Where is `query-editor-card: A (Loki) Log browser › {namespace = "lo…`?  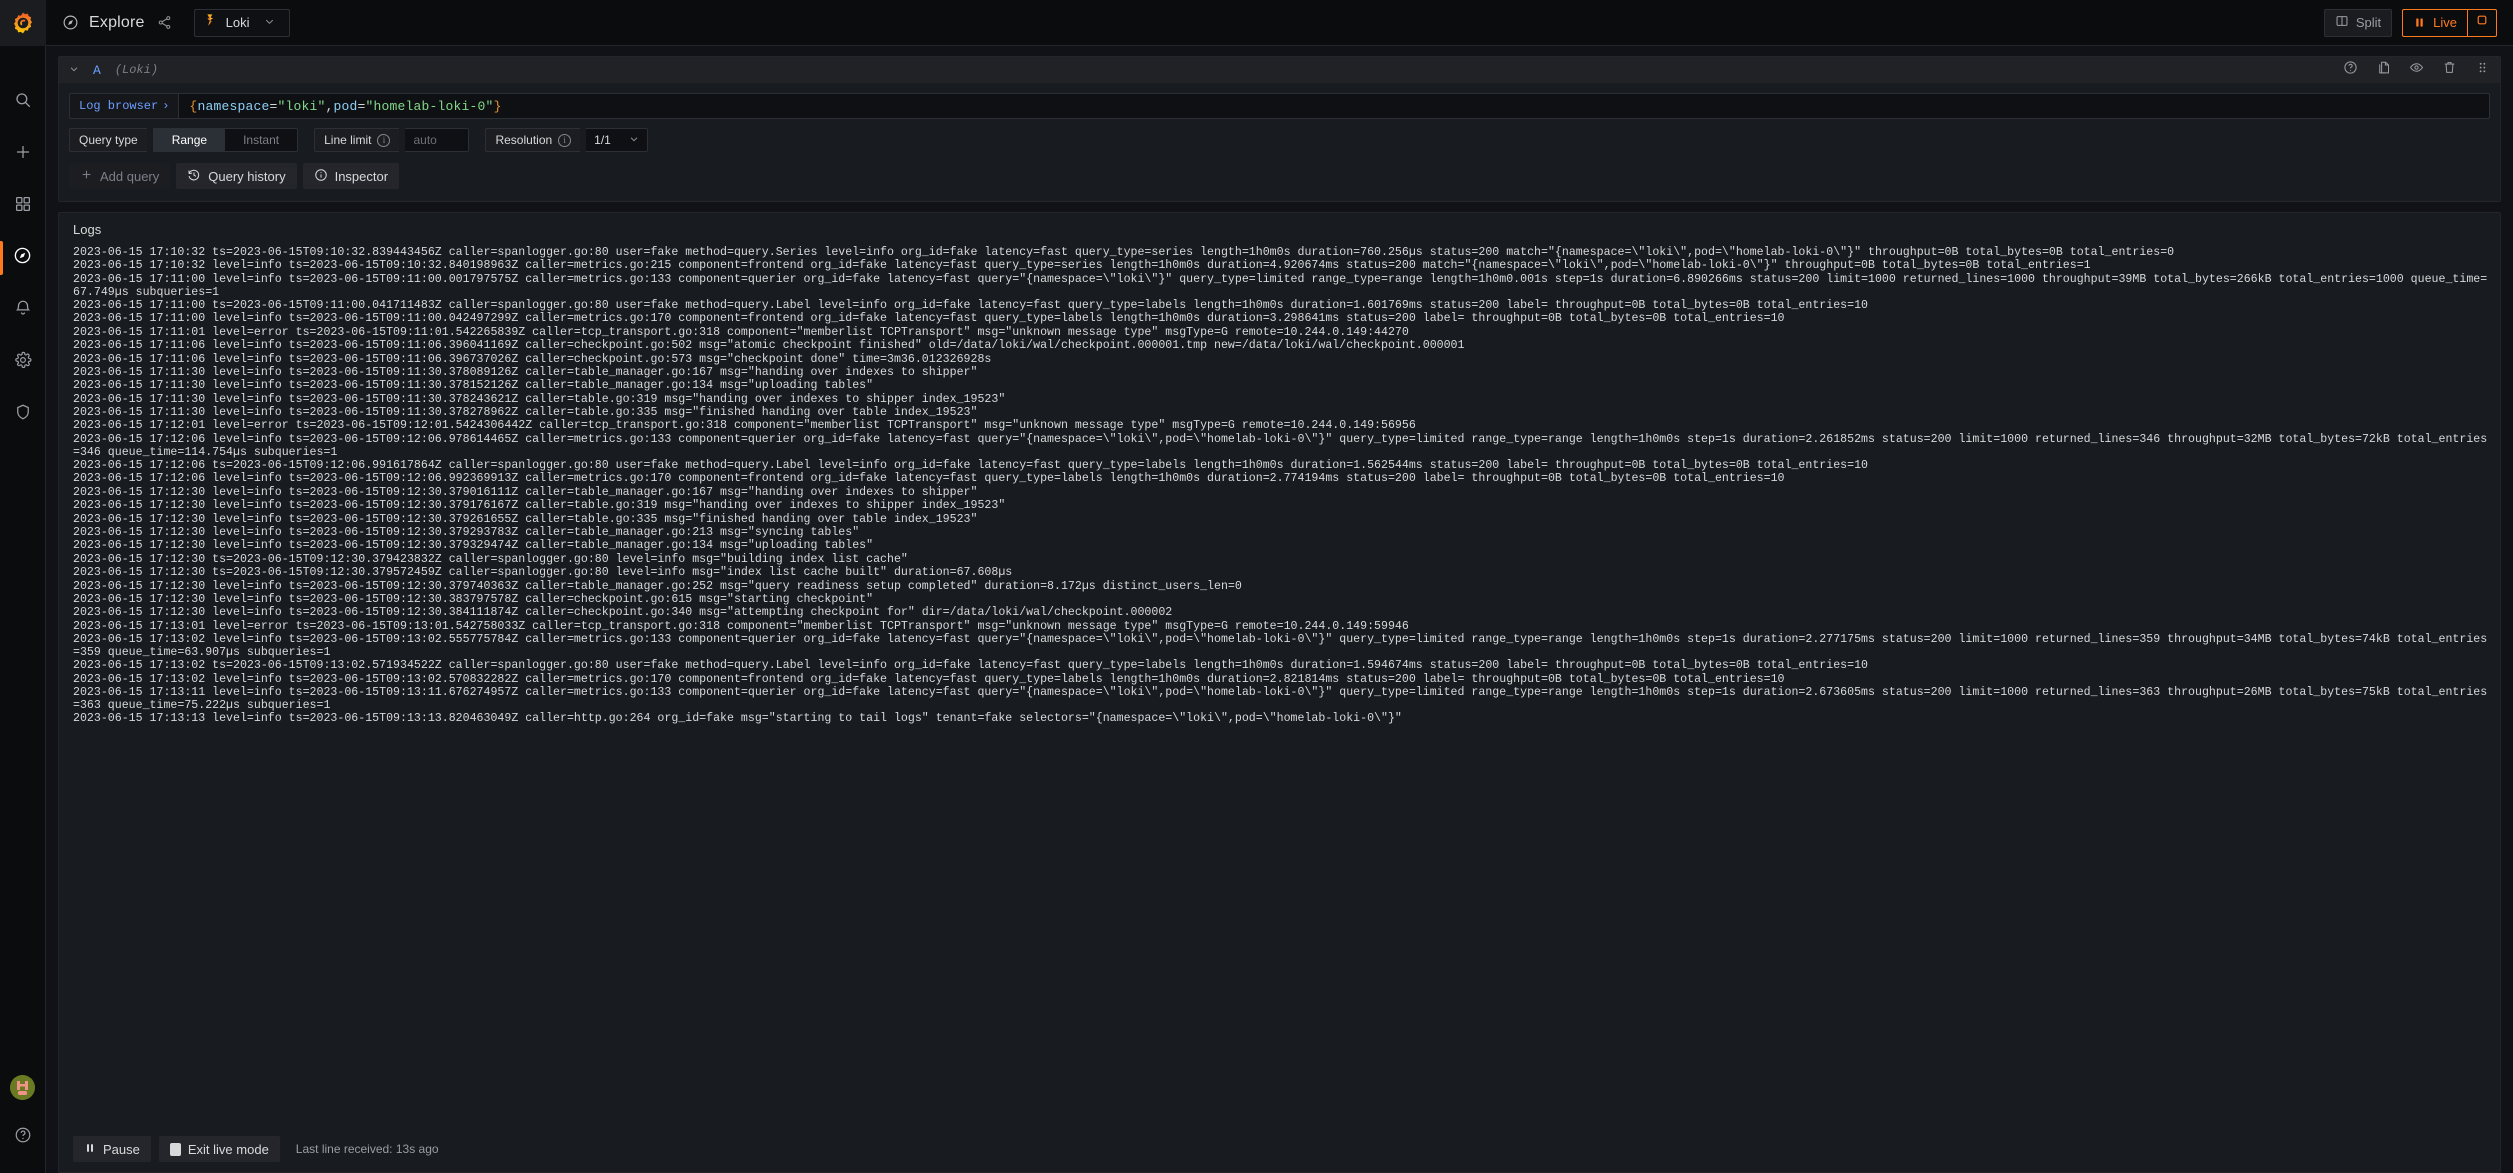 query-editor-card: A (Loki) Log browser › {namespace = "lo… is located at coordinates (1279, 129).